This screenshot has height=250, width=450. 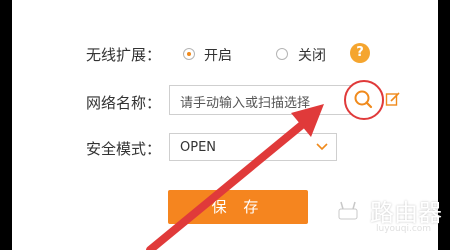 I want to click on watermark-subtext: luyouqi.com, so click(x=404, y=229).